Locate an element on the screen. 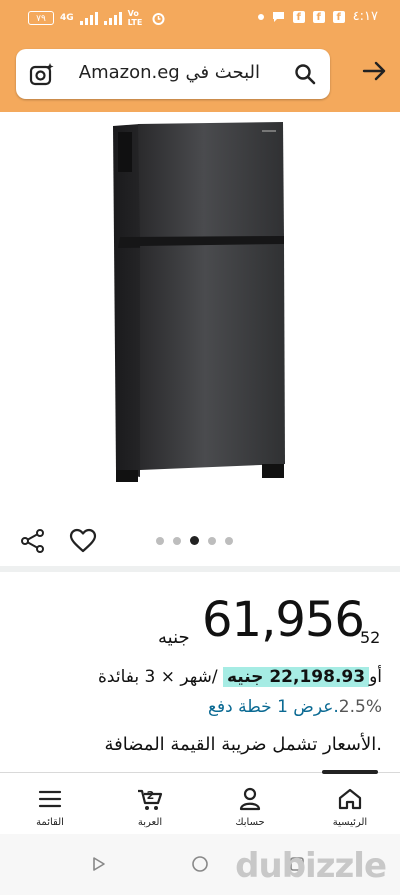  nav-menu: القائمة is located at coordinates (50, 804).